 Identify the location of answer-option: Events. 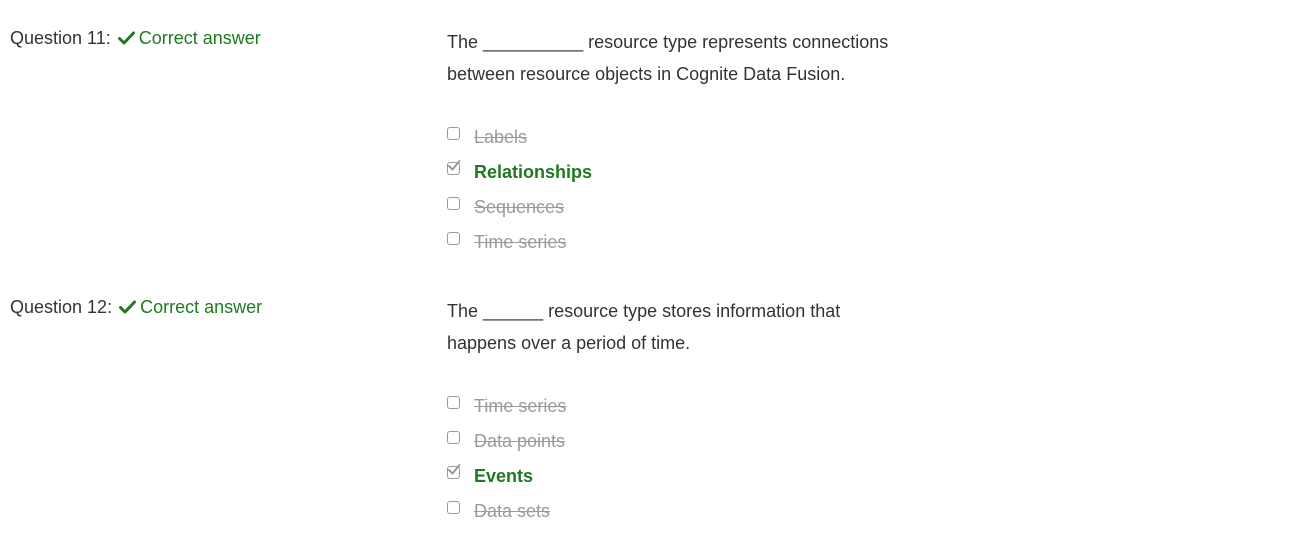
(506, 473).